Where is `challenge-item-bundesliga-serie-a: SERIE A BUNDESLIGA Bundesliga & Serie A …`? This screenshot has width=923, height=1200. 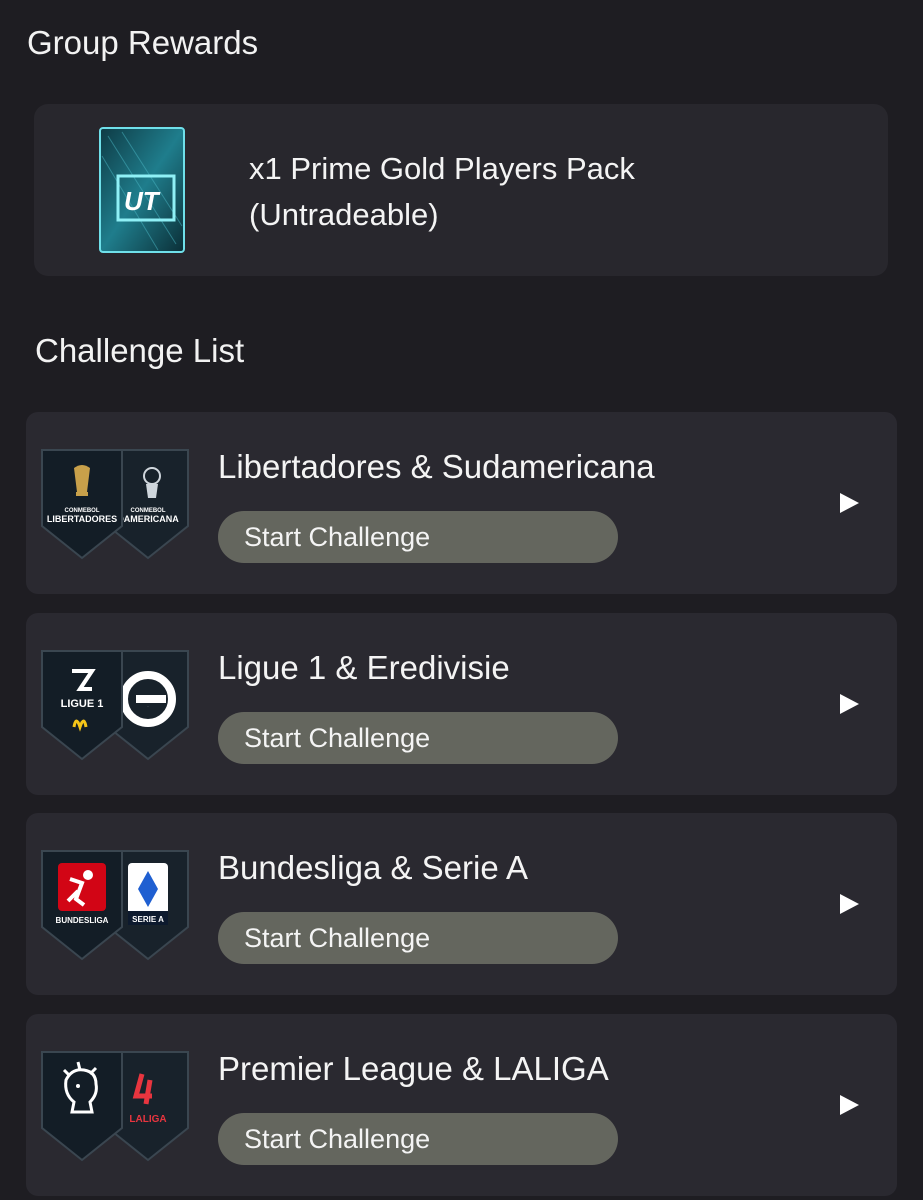
challenge-item-bundesliga-serie-a: SERIE A BUNDESLIGA Bundesliga & Serie A … is located at coordinates (461, 904).